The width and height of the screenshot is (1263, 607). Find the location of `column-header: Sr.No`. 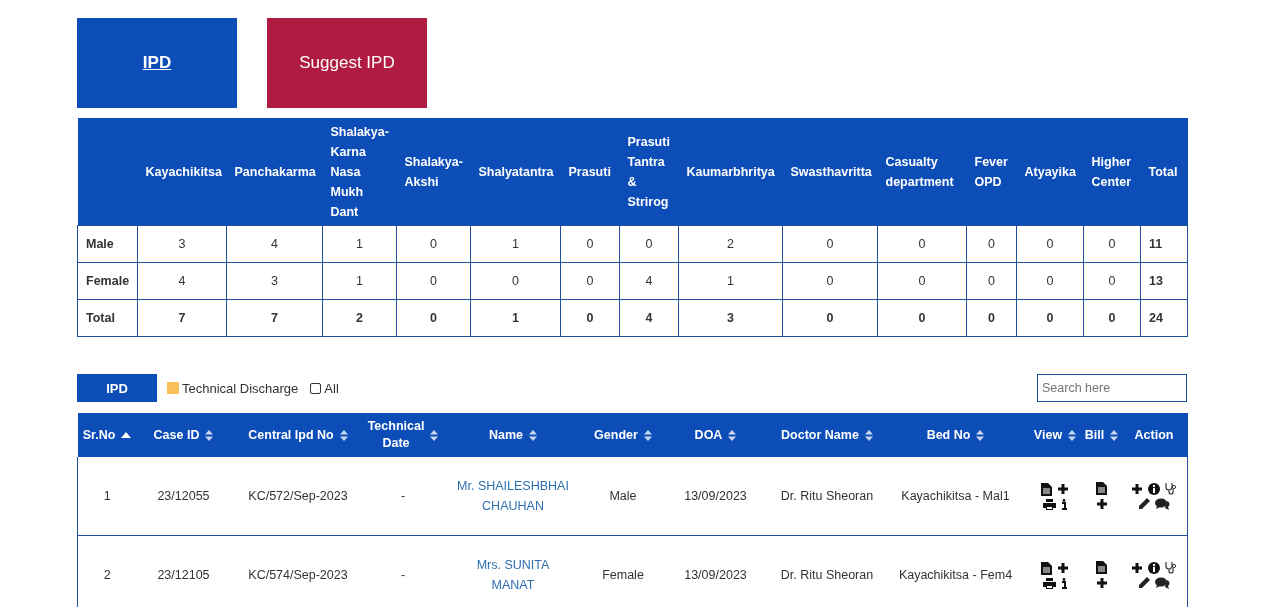

column-header: Sr.No is located at coordinates (107, 435).